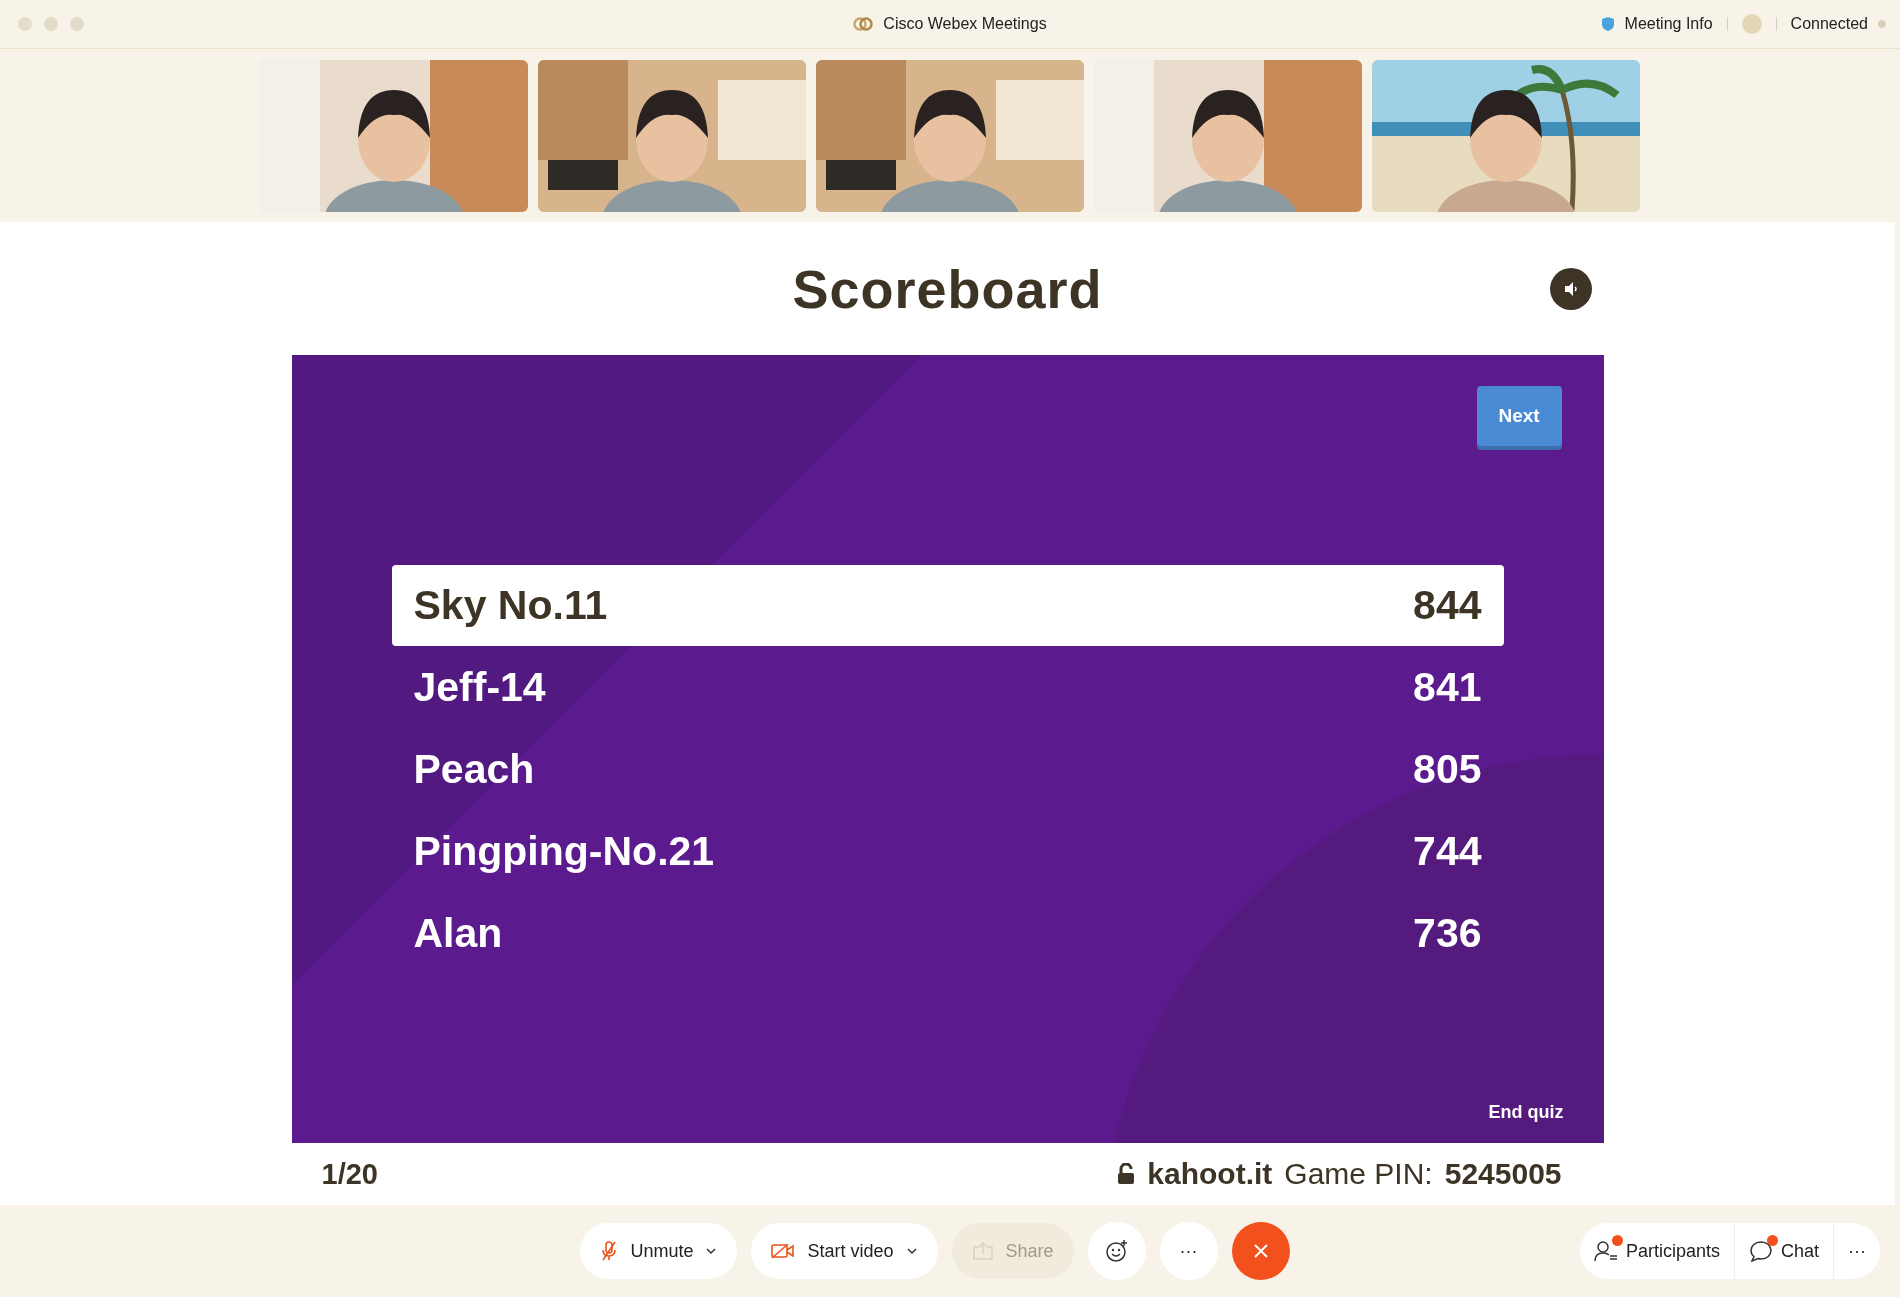  Describe the element at coordinates (1784, 1251) in the screenshot. I see `chat-button: Chat` at that location.